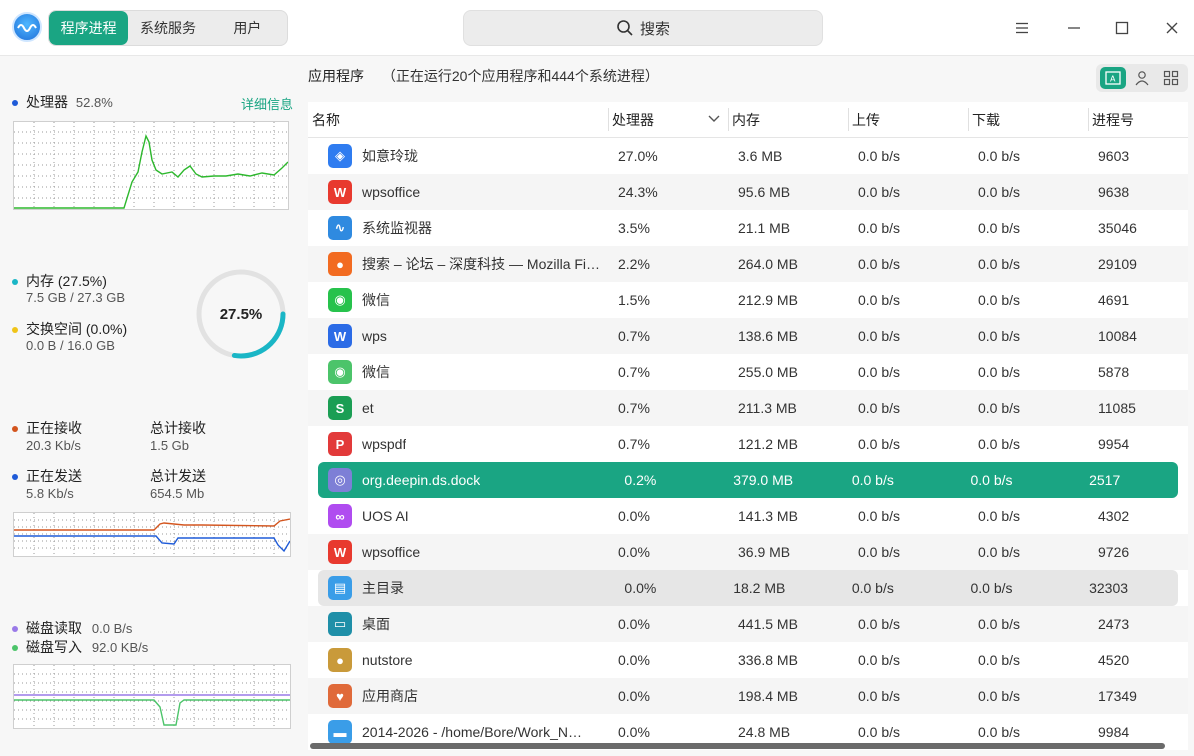 The image size is (1194, 756). What do you see at coordinates (267, 103) in the screenshot?
I see `cpu-details-link: 详细信息` at bounding box center [267, 103].